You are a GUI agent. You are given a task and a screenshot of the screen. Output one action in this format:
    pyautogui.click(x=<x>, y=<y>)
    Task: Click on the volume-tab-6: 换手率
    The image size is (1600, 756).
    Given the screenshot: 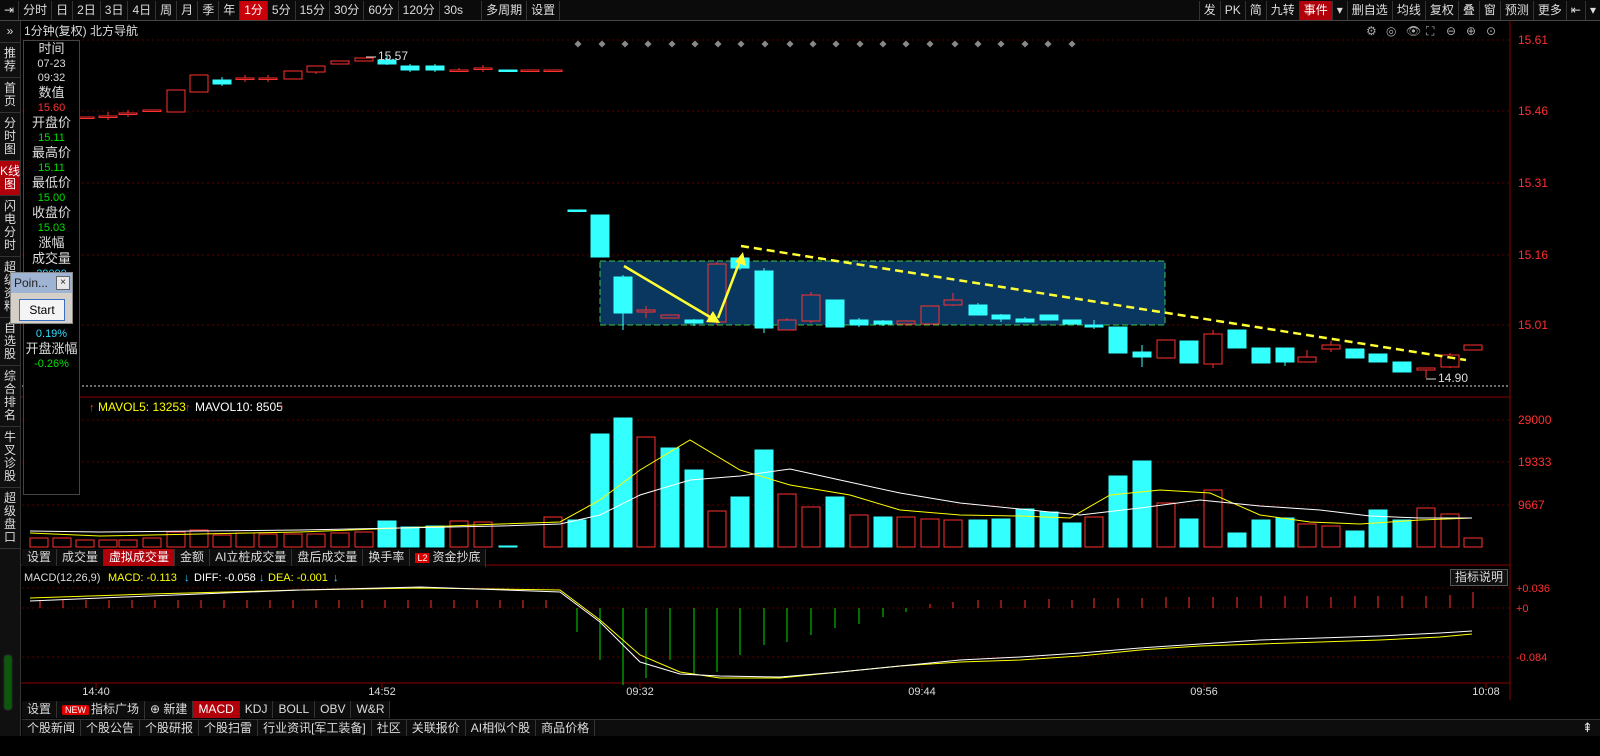 What is the action you would take?
    pyautogui.click(x=387, y=557)
    